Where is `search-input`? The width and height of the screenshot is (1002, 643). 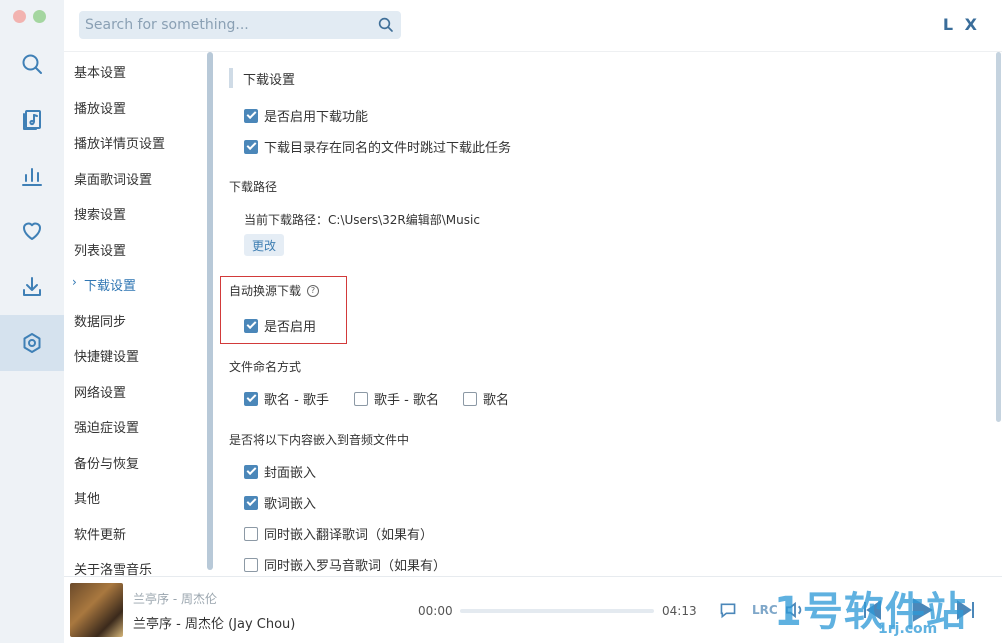
search-input is located at coordinates (224, 25).